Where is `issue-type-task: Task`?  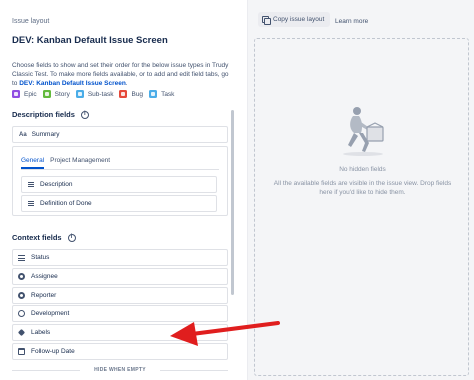 issue-type-task: Task is located at coordinates (161, 94).